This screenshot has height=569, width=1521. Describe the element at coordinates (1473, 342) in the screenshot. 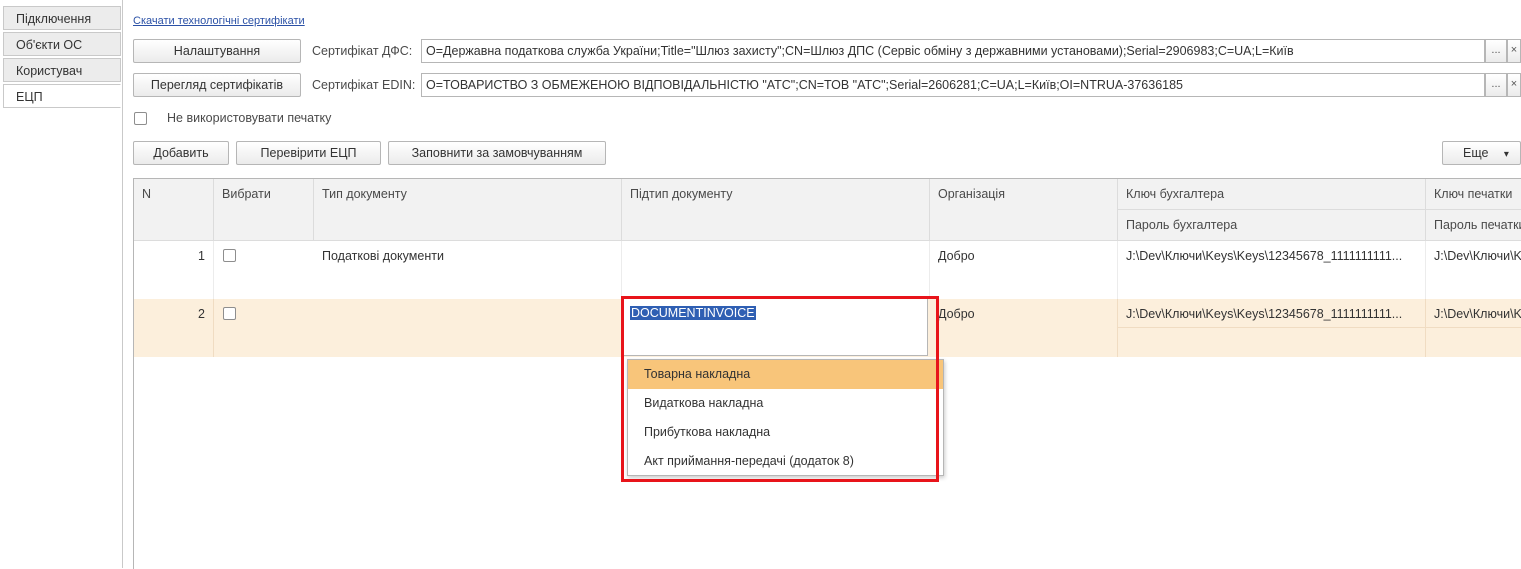

I see `row-stamp-pass` at that location.